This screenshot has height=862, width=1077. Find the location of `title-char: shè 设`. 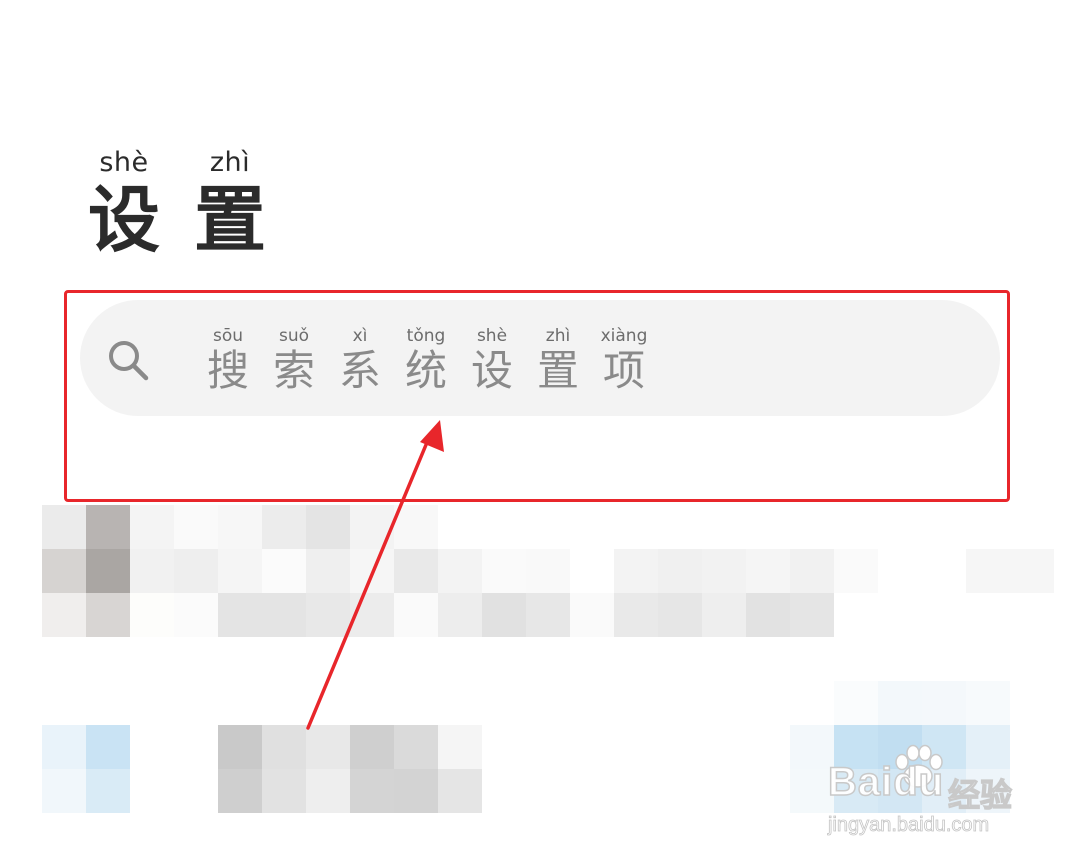

title-char: shè 设 is located at coordinates (124, 205).